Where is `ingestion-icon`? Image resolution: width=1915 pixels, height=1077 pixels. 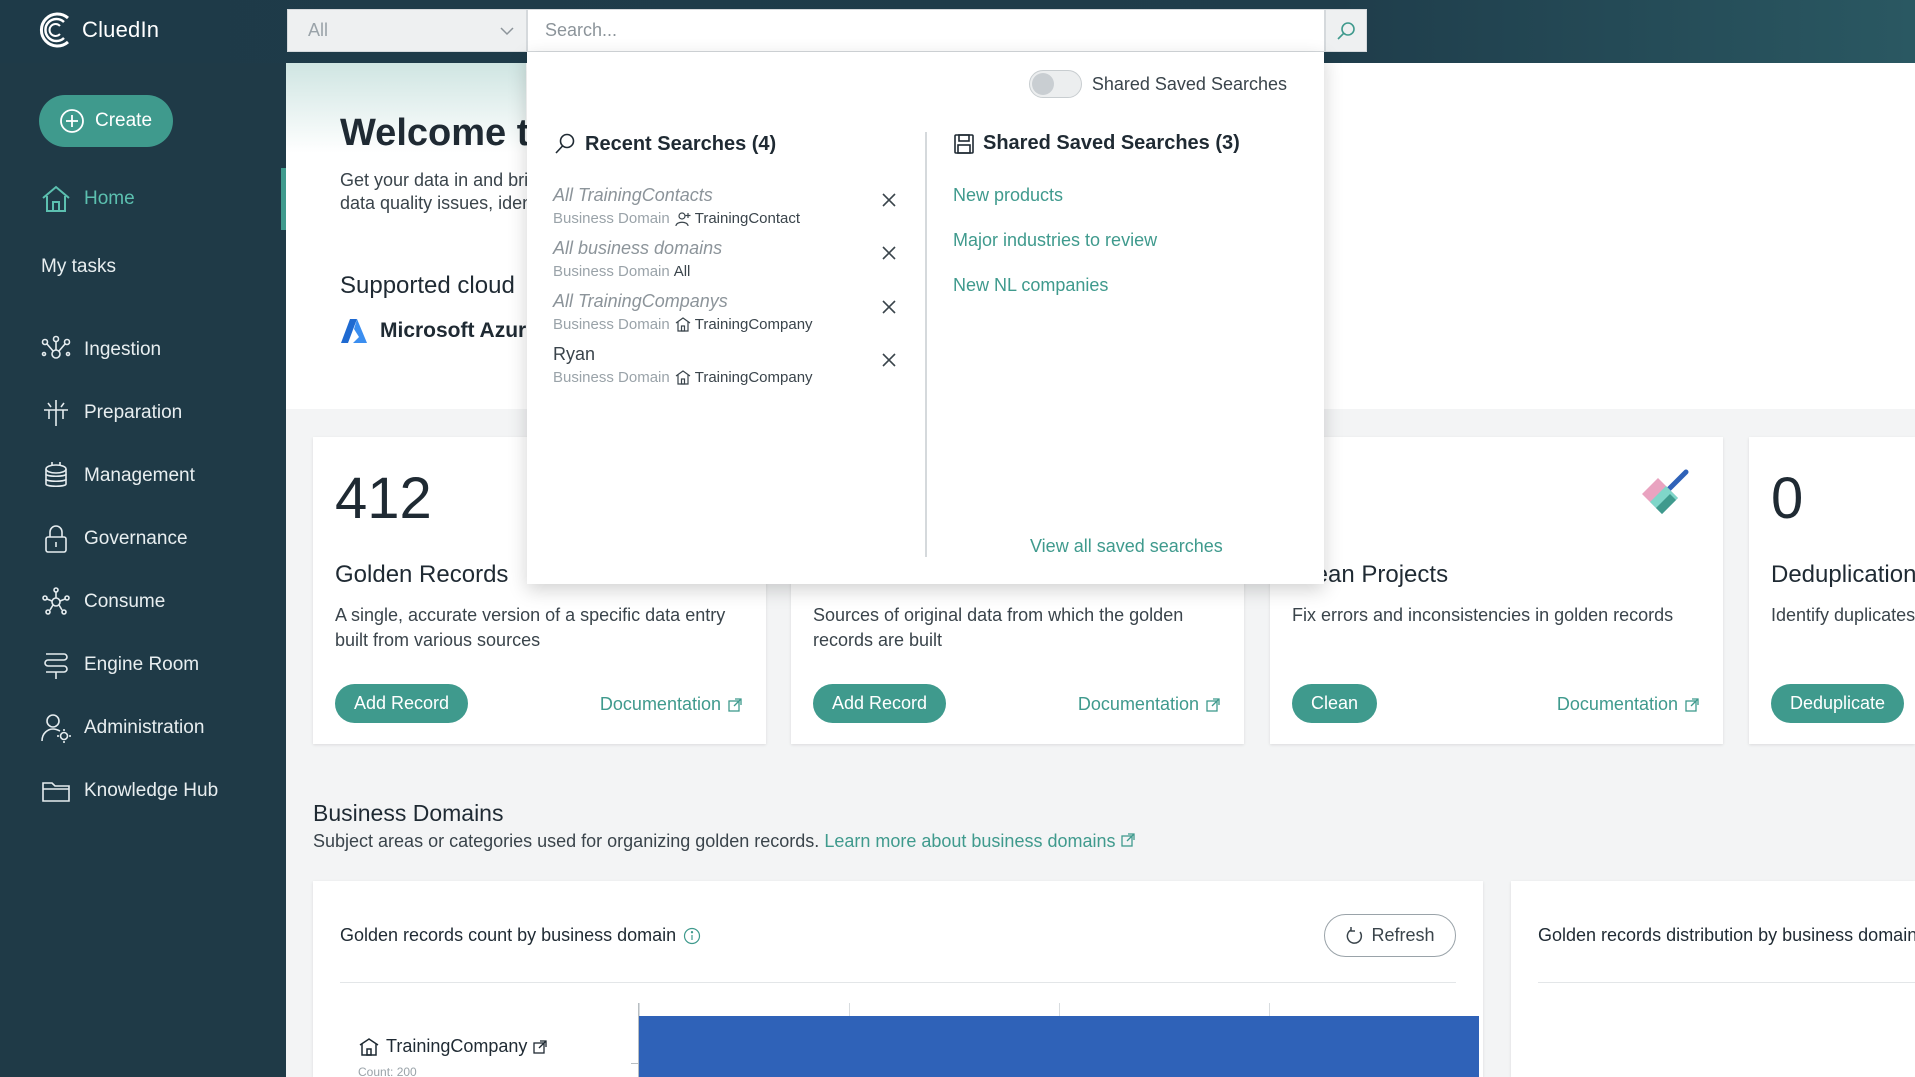
ingestion-icon is located at coordinates (56, 350).